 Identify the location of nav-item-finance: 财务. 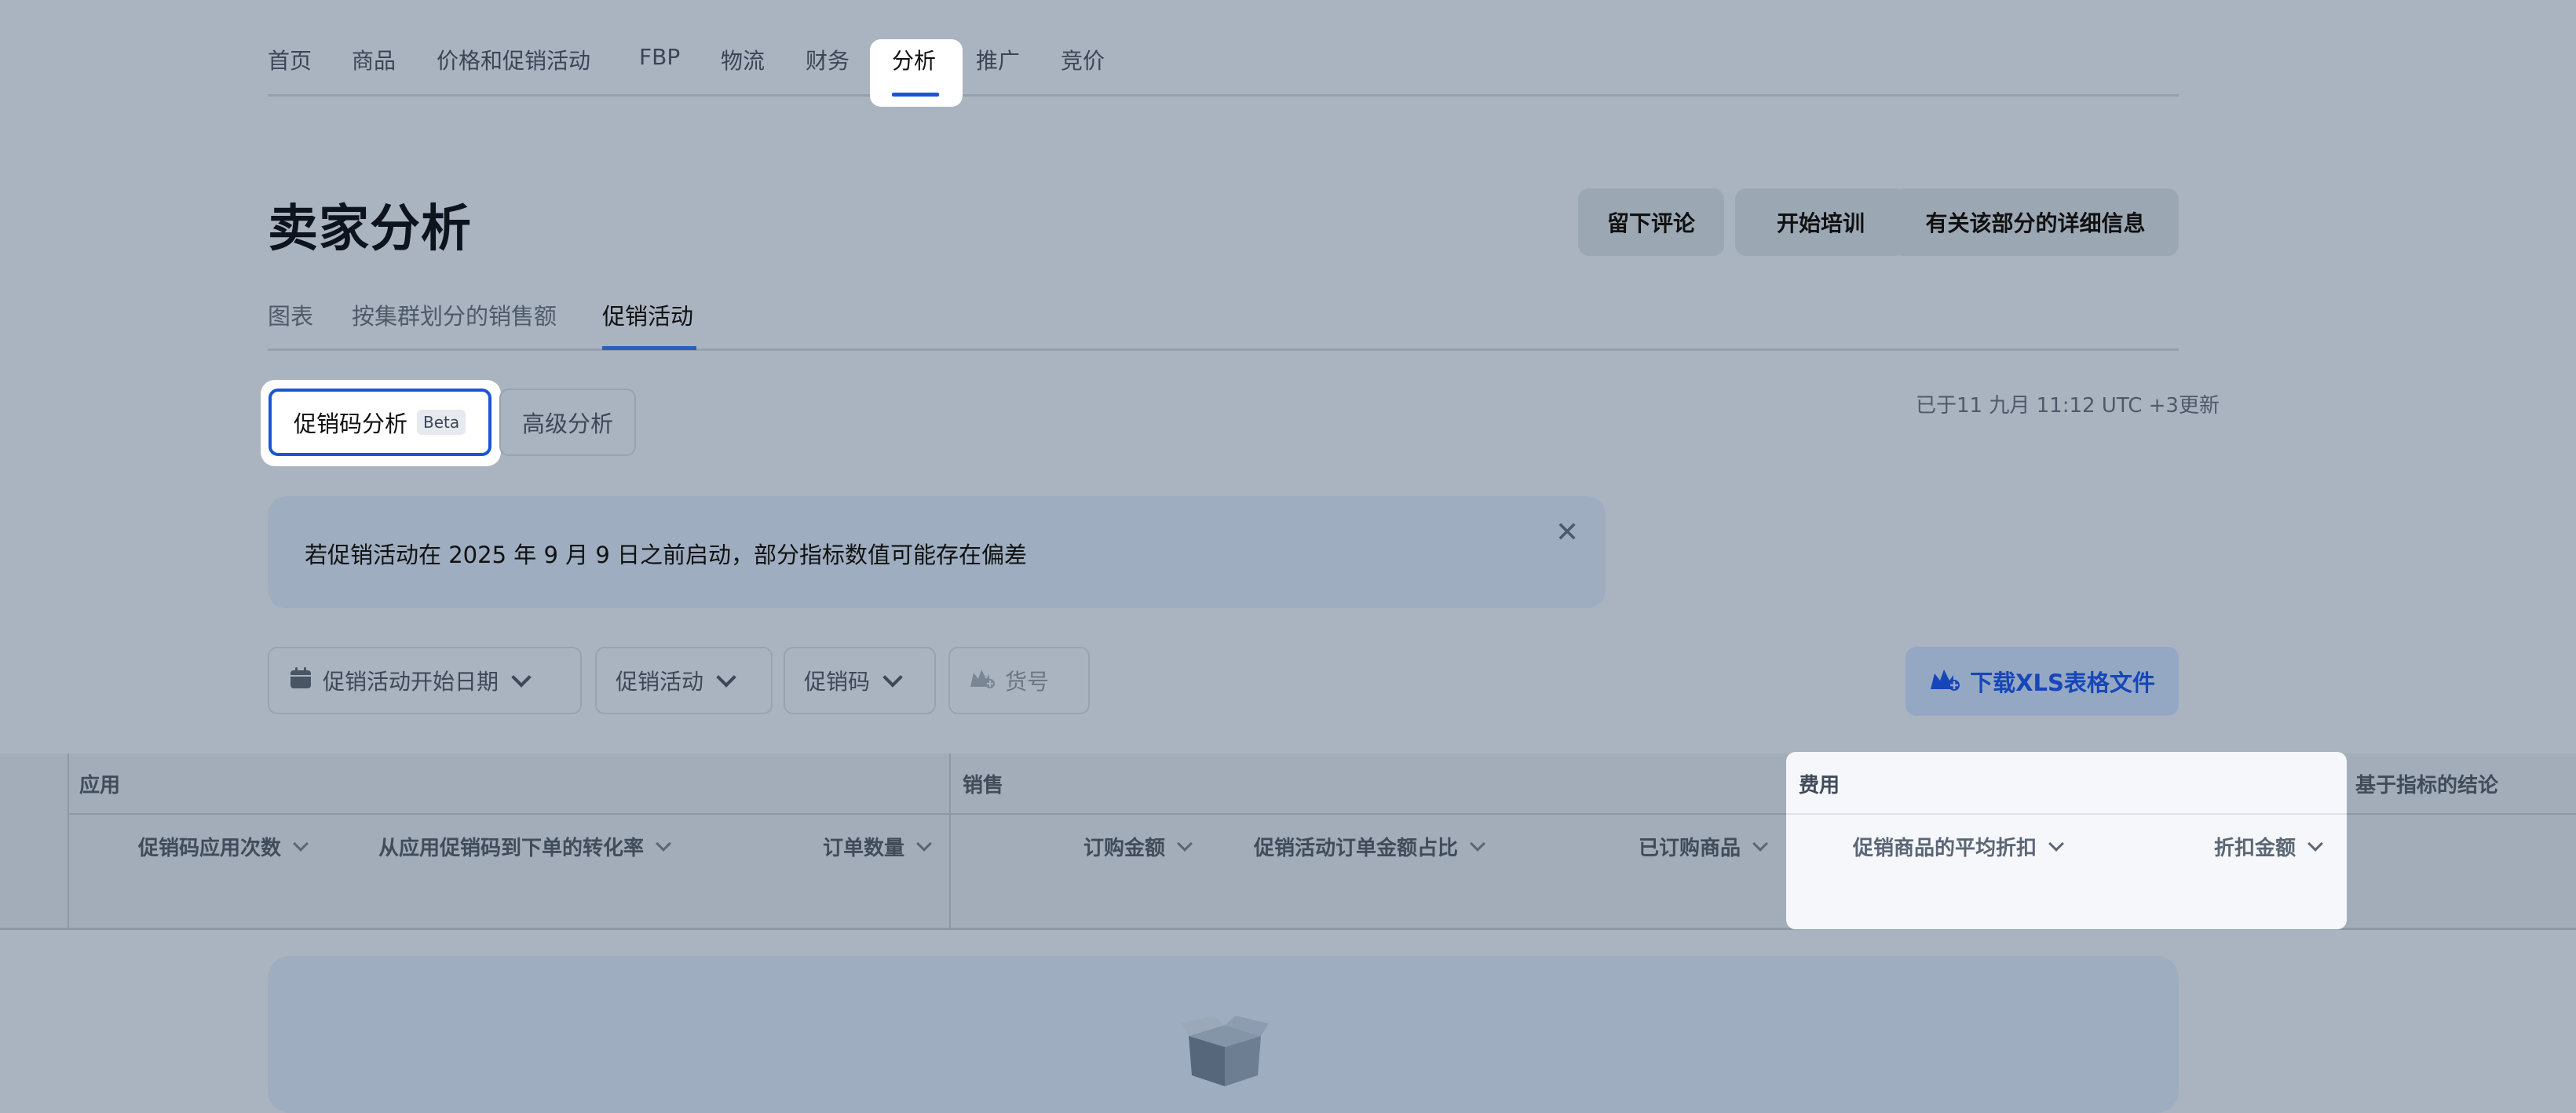
(828, 59).